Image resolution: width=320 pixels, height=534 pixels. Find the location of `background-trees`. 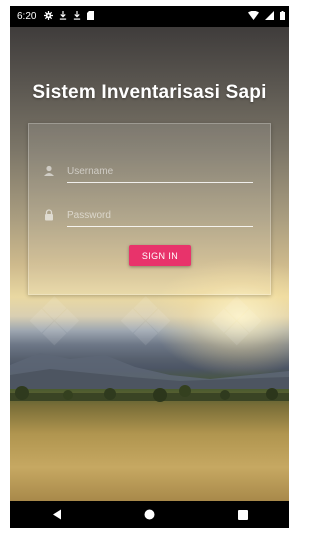

background-trees is located at coordinates (149, 393).